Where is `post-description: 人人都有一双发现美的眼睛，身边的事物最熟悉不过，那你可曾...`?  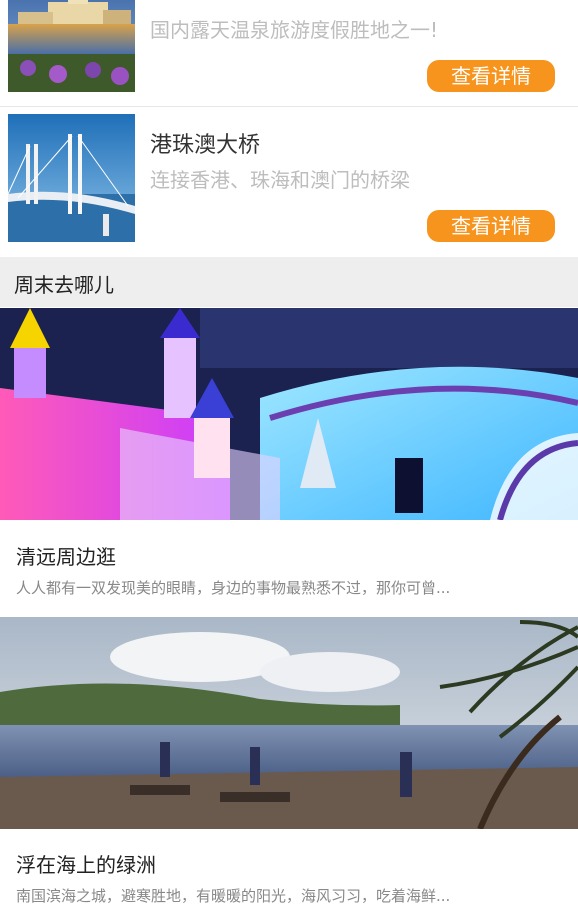 post-description: 人人都有一双发现美的眼睛，身边的事物最熟悉不过，那你可曾... is located at coordinates (233, 588).